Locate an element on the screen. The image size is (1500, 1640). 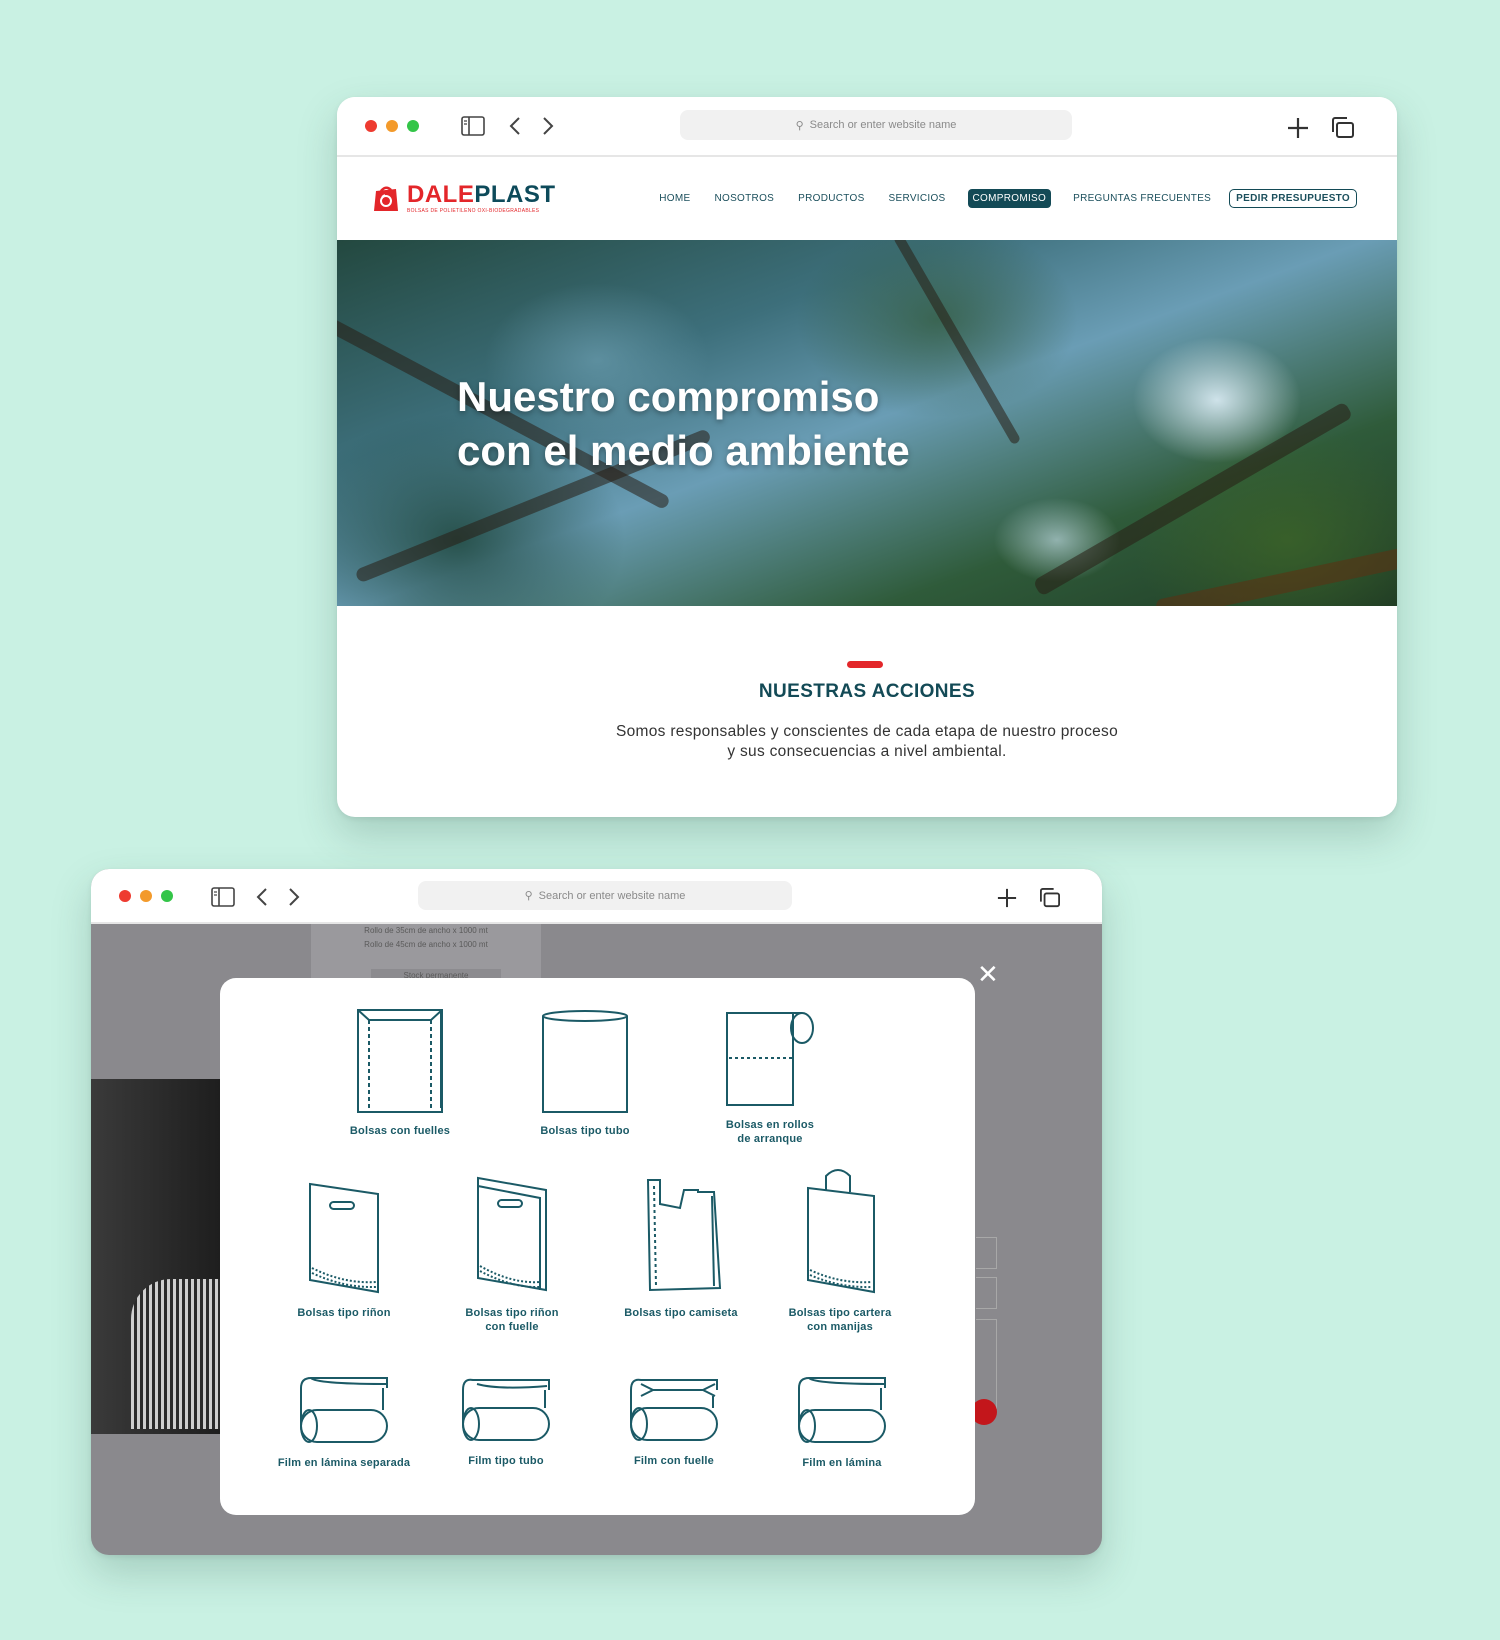
gusset-bag-icon is located at coordinates (400, 1061).